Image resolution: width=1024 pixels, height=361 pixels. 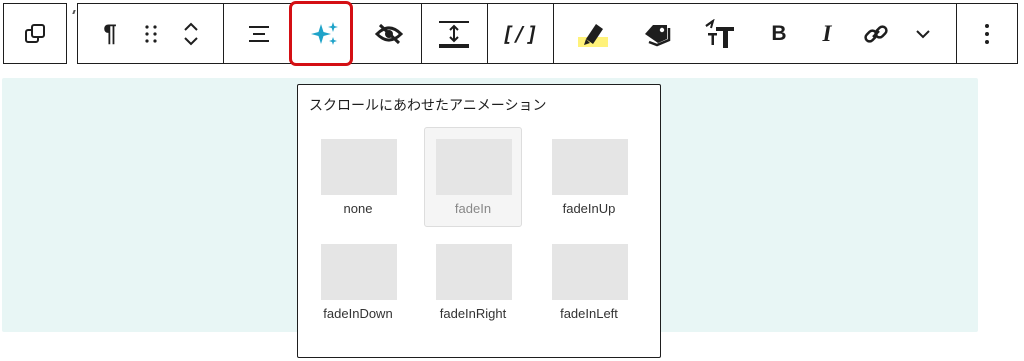 I want to click on popover-title: スクロールにあわせたアニメーション, so click(x=428, y=105).